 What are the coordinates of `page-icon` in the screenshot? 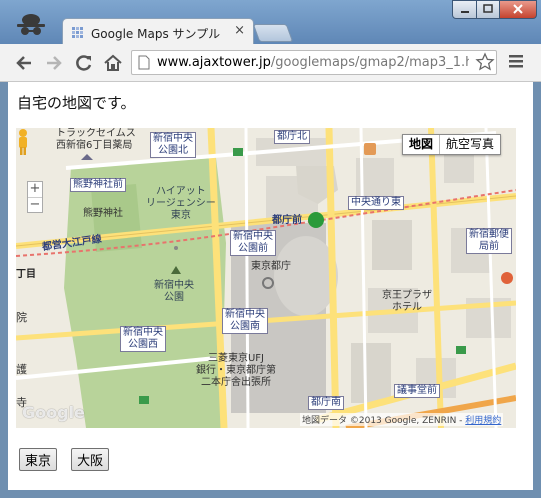 It's located at (144, 62).